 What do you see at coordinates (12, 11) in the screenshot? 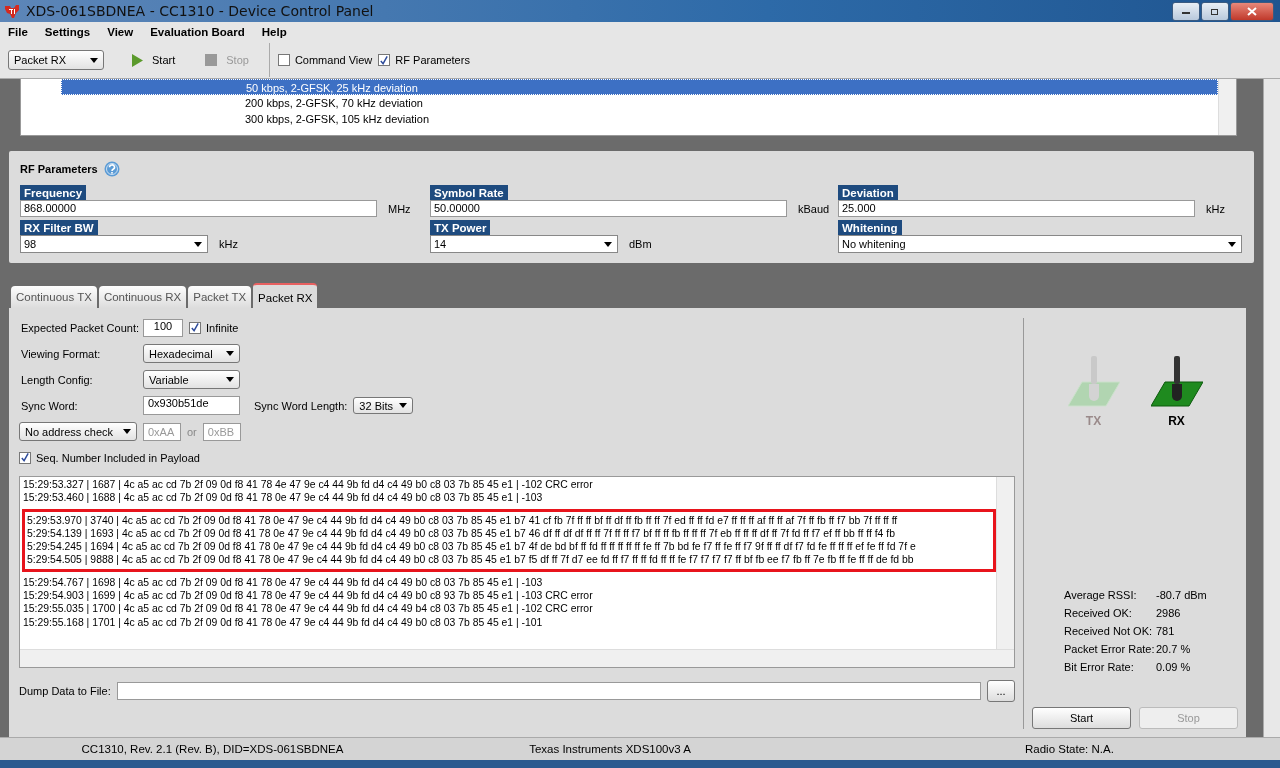
I see `logo-icon` at bounding box center [12, 11].